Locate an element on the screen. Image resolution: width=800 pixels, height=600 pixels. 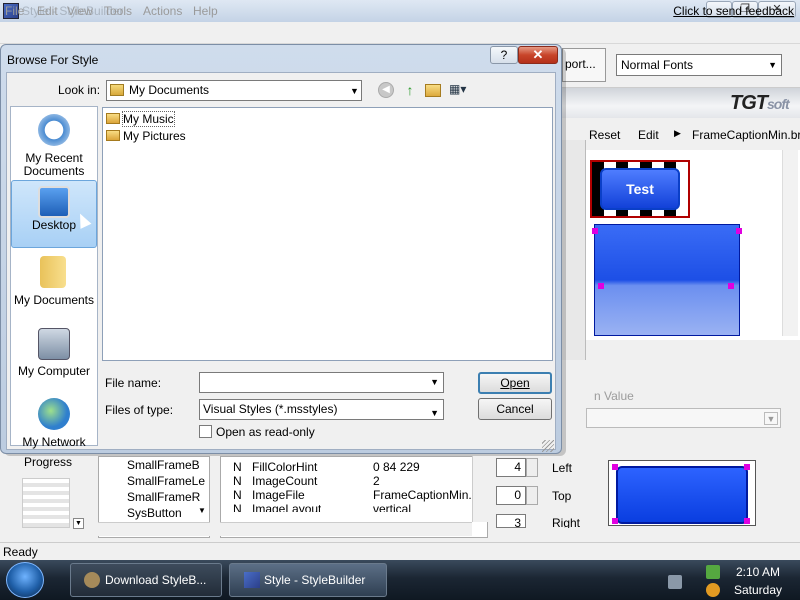
grid-name-cell: ImageCount is located at coordinates (284, 481).